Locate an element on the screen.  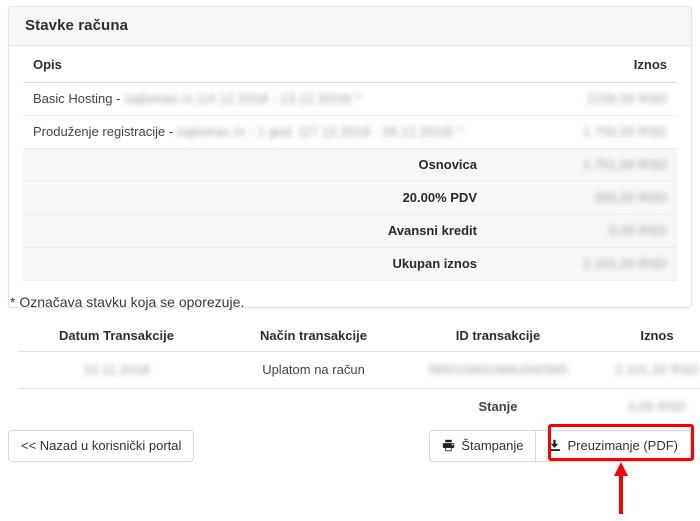
summary-amount-redacted: 1.751,00 RSD is located at coordinates (624, 164).